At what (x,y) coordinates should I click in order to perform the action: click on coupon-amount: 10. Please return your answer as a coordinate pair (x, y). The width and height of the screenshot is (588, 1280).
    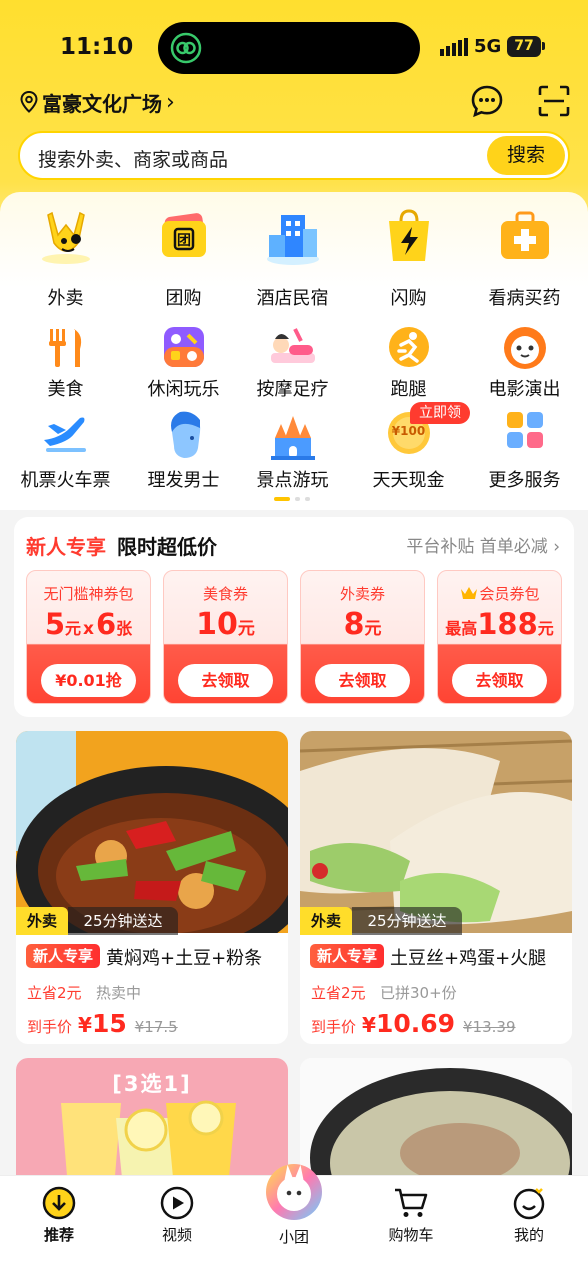
    Looking at the image, I should click on (217, 624).